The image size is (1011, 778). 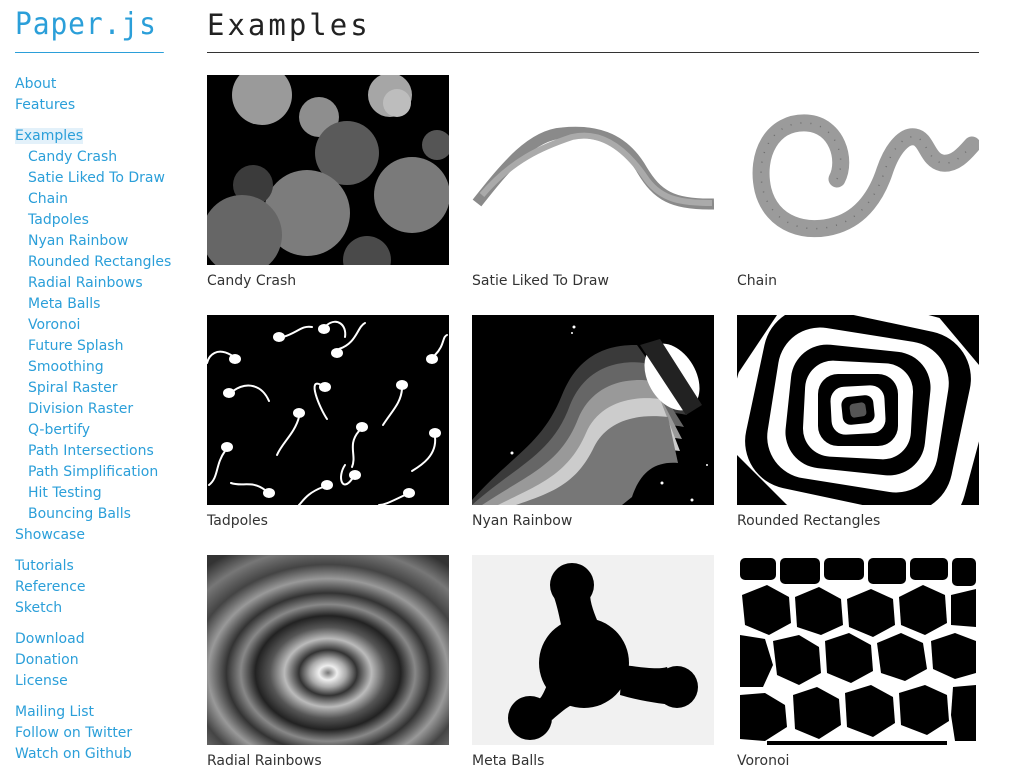 What do you see at coordinates (89, 26) in the screenshot?
I see `logo-link: Paper.js` at bounding box center [89, 26].